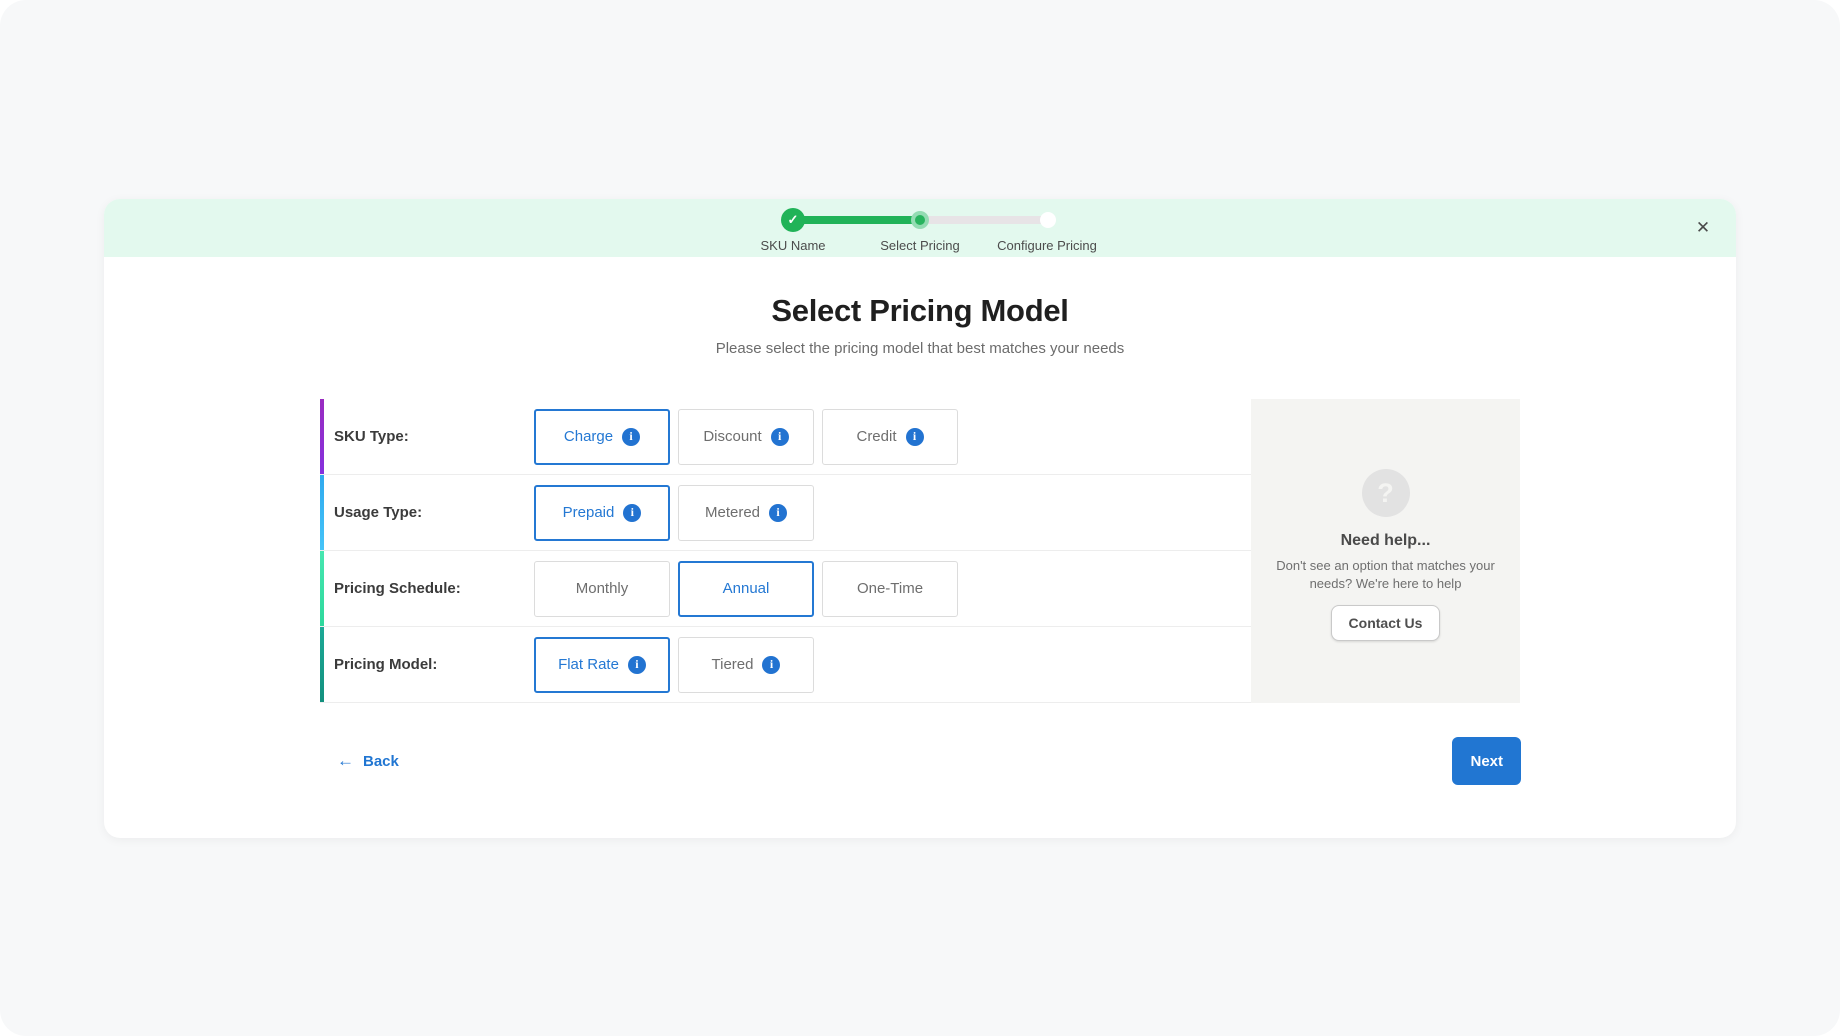  Describe the element at coordinates (920, 245) in the screenshot. I see `step-label-select-pricing: Select Pricing` at that location.